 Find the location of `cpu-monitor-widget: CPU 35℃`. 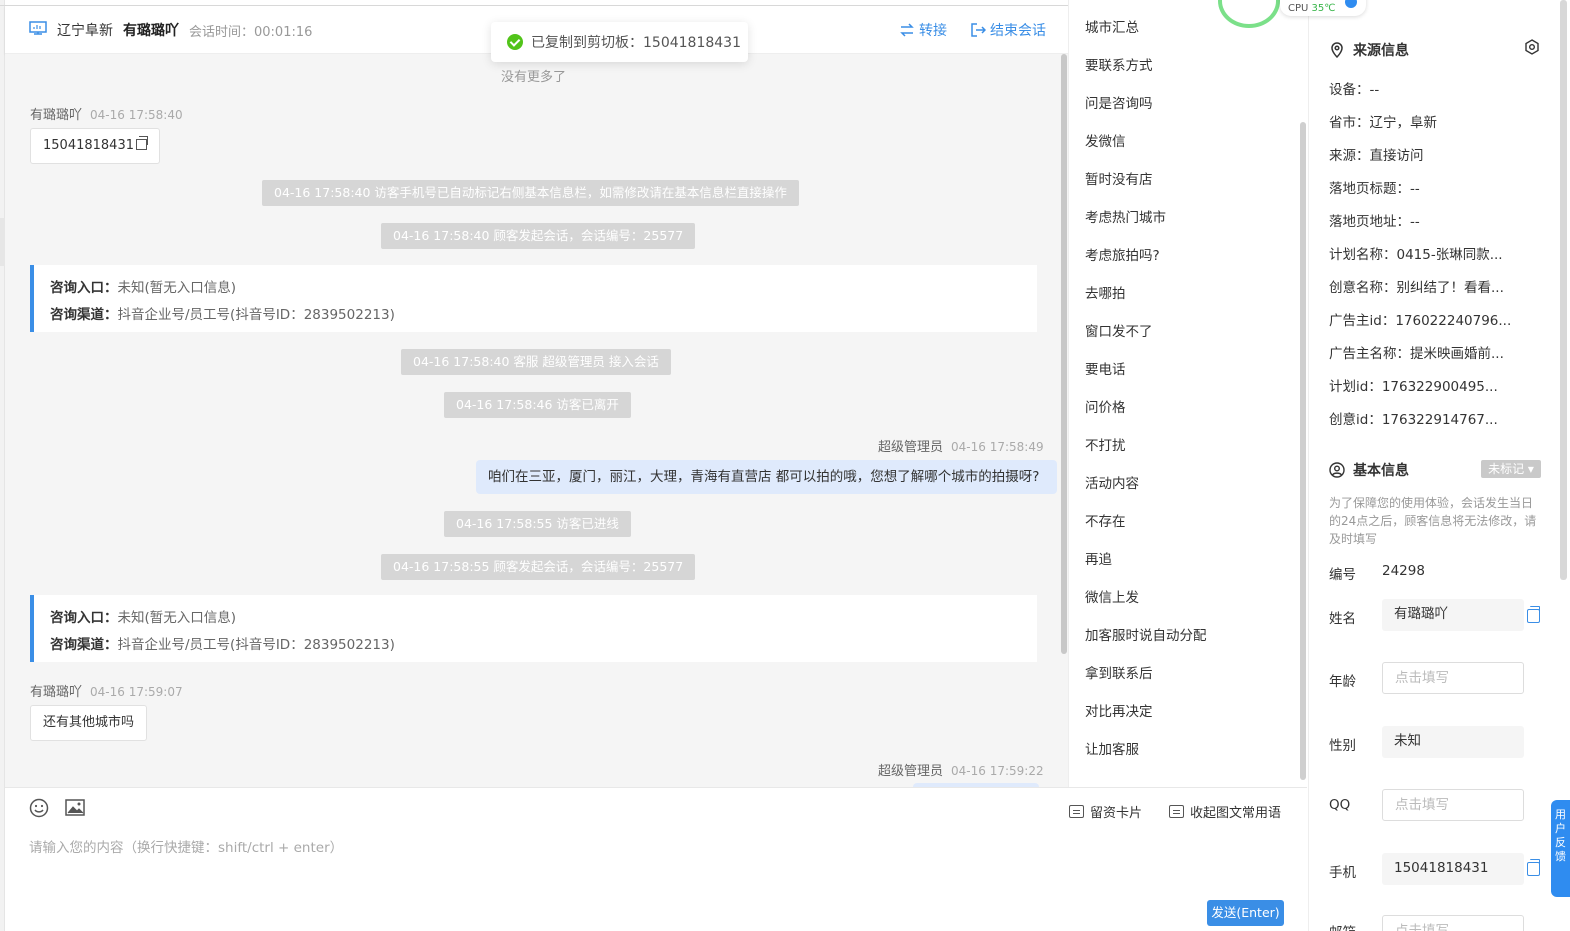

cpu-monitor-widget: CPU 35℃ is located at coordinates (1293, 14).